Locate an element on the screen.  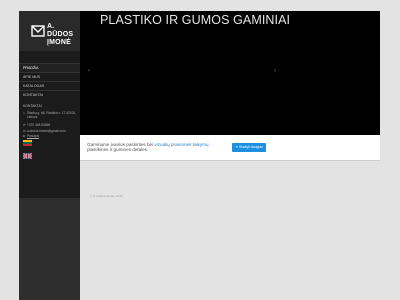
contact-website: ◘ Puslapis is located at coordinates (31, 136).